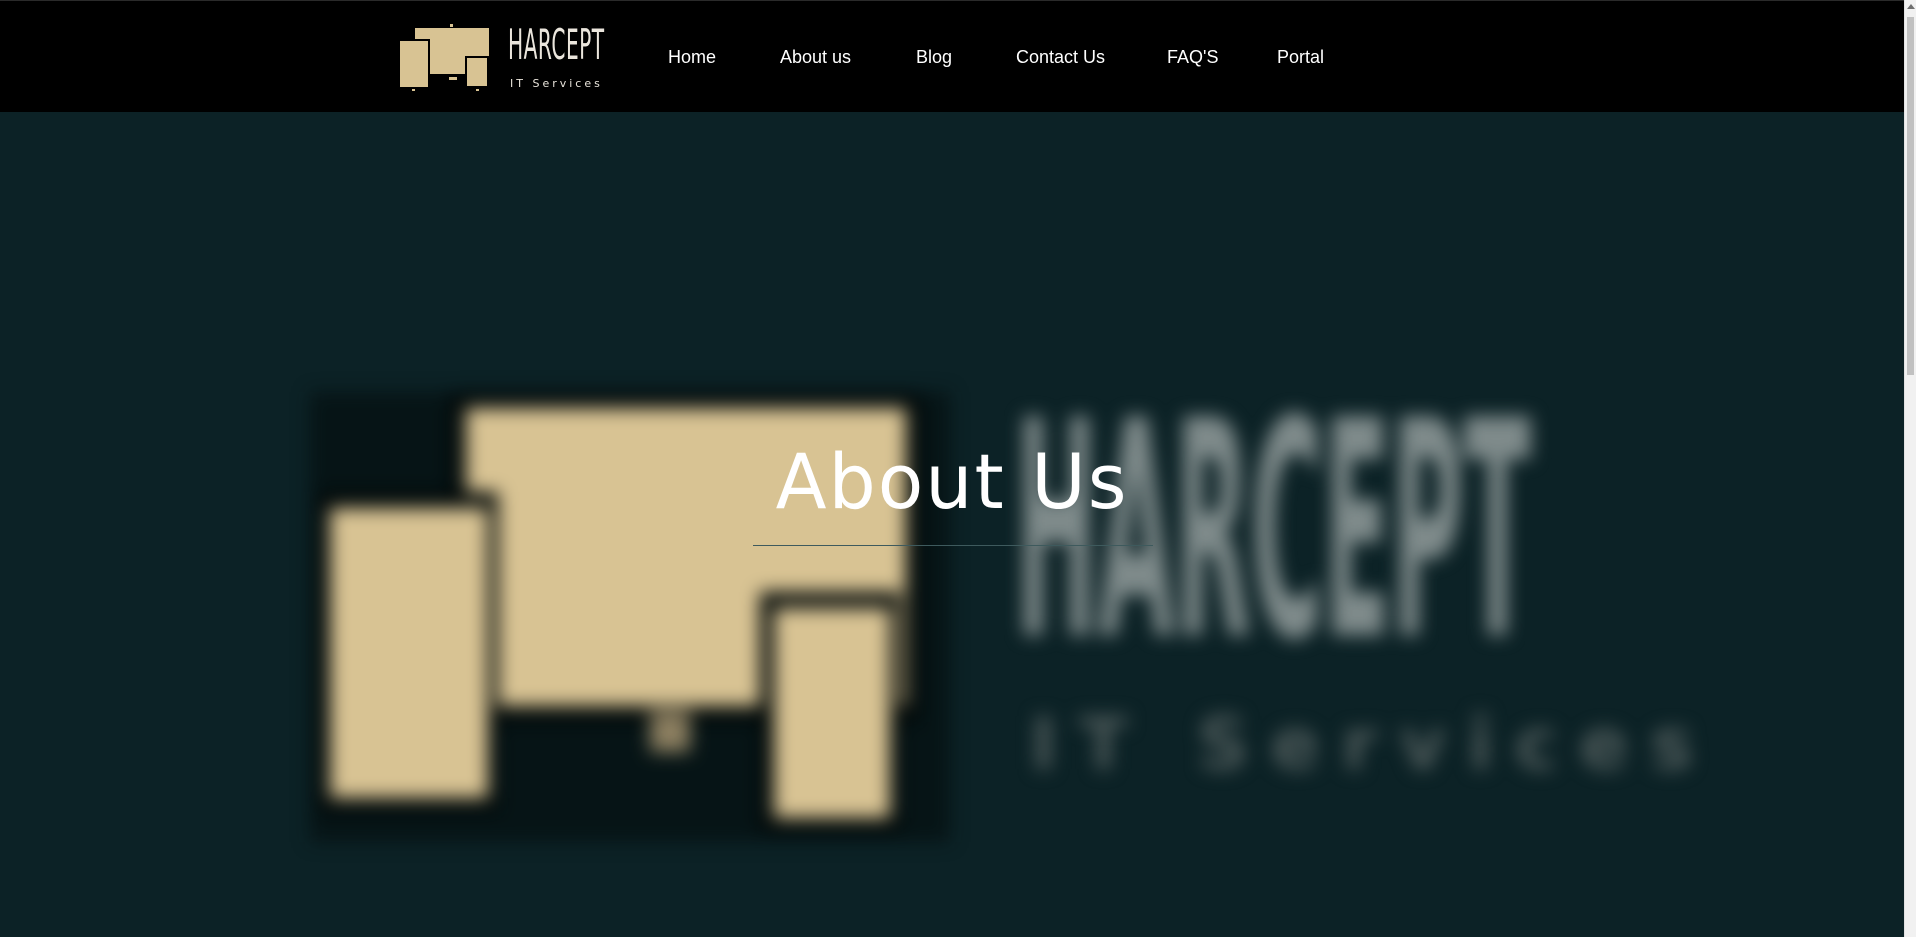 The width and height of the screenshot is (1916, 937). Describe the element at coordinates (1192, 57) in the screenshot. I see `nav-item-faqs: FAQ'S` at that location.